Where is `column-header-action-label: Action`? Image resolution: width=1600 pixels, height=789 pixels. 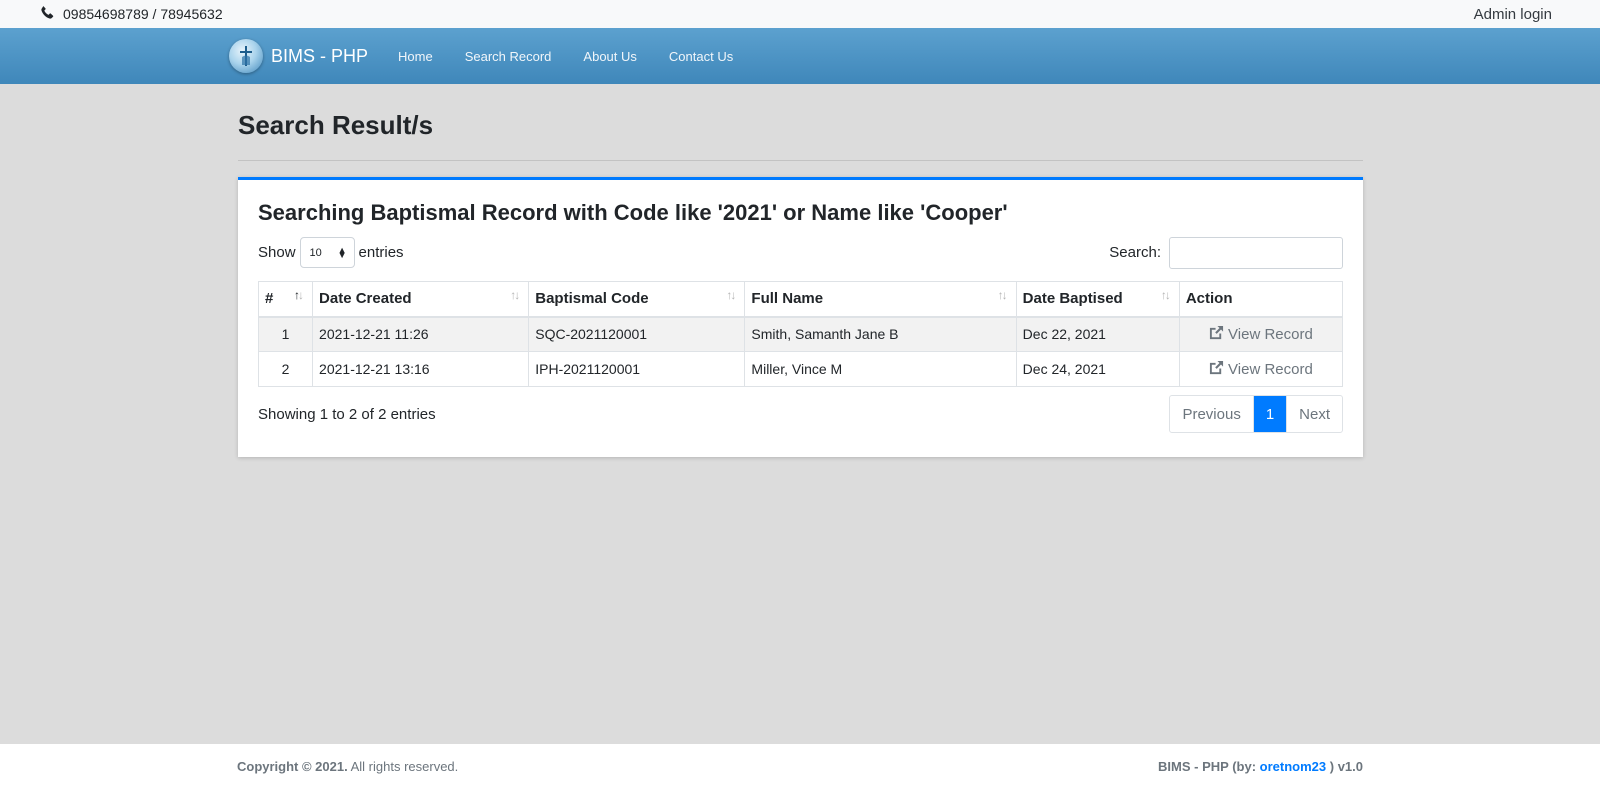 column-header-action-label: Action is located at coordinates (1209, 299).